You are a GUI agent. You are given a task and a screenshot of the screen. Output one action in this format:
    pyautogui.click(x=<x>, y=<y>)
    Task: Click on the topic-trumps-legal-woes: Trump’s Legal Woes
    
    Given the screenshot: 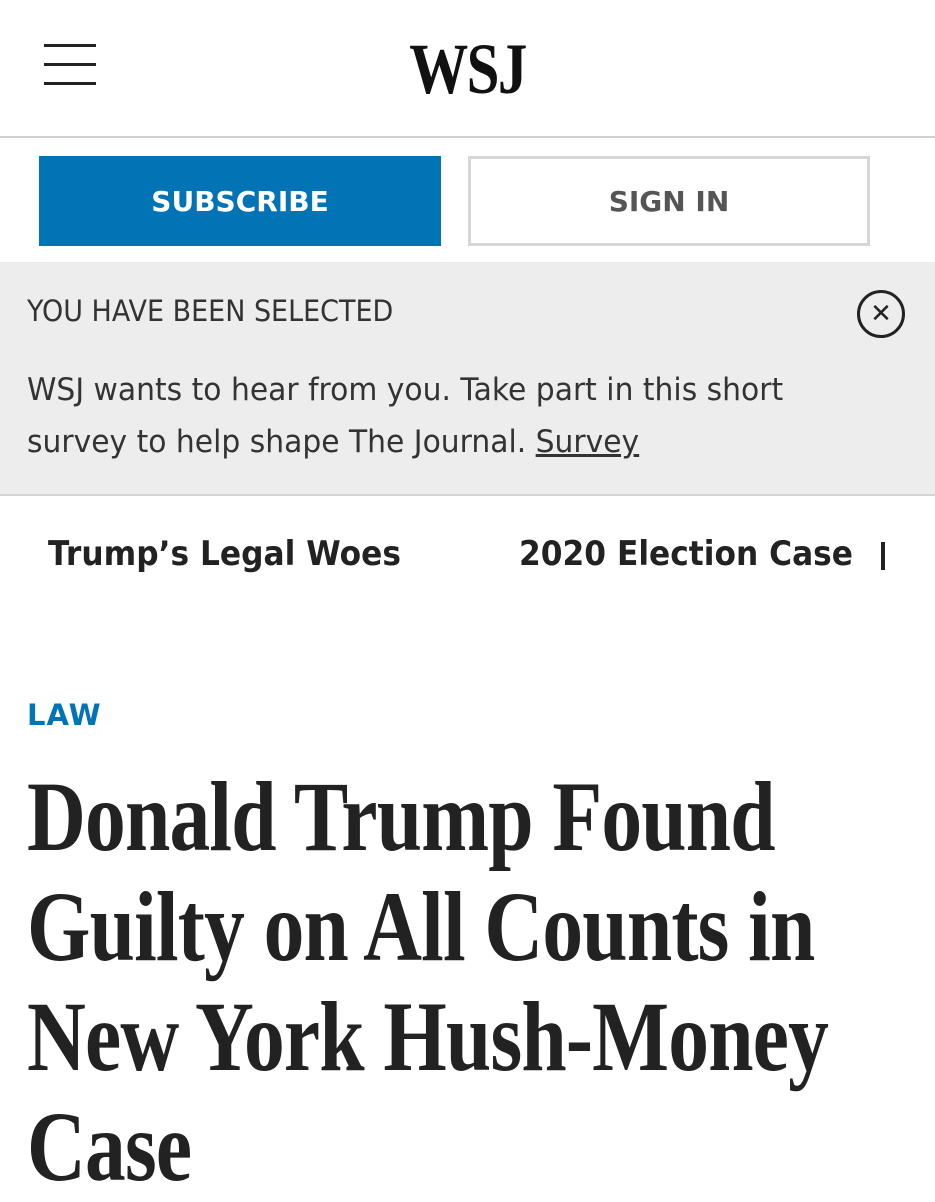 What is the action you would take?
    pyautogui.click(x=224, y=554)
    